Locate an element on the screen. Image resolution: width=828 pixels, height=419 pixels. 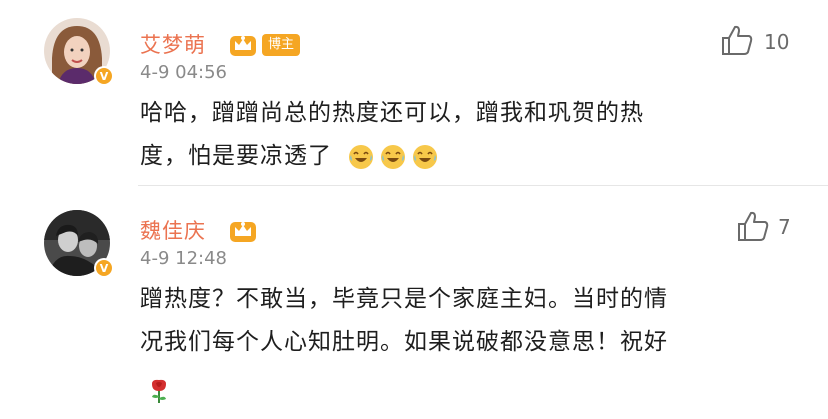
rose-icon is located at coordinates (159, 391).